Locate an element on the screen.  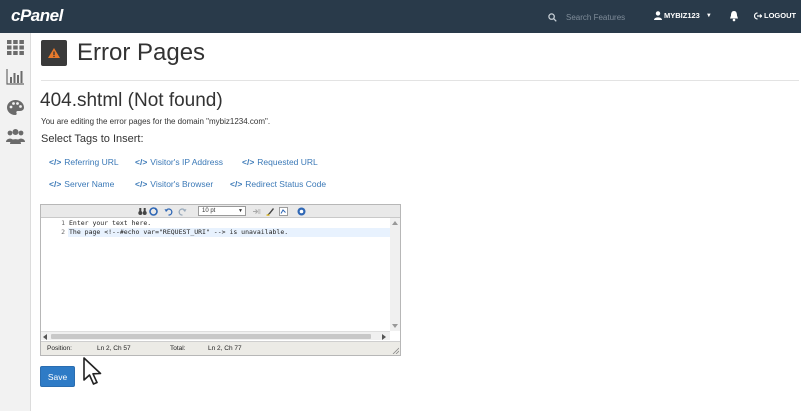
top-navigation-bar: cPanel MYBIZ123 ▼ LOGOUT is located at coordinates (400, 16).